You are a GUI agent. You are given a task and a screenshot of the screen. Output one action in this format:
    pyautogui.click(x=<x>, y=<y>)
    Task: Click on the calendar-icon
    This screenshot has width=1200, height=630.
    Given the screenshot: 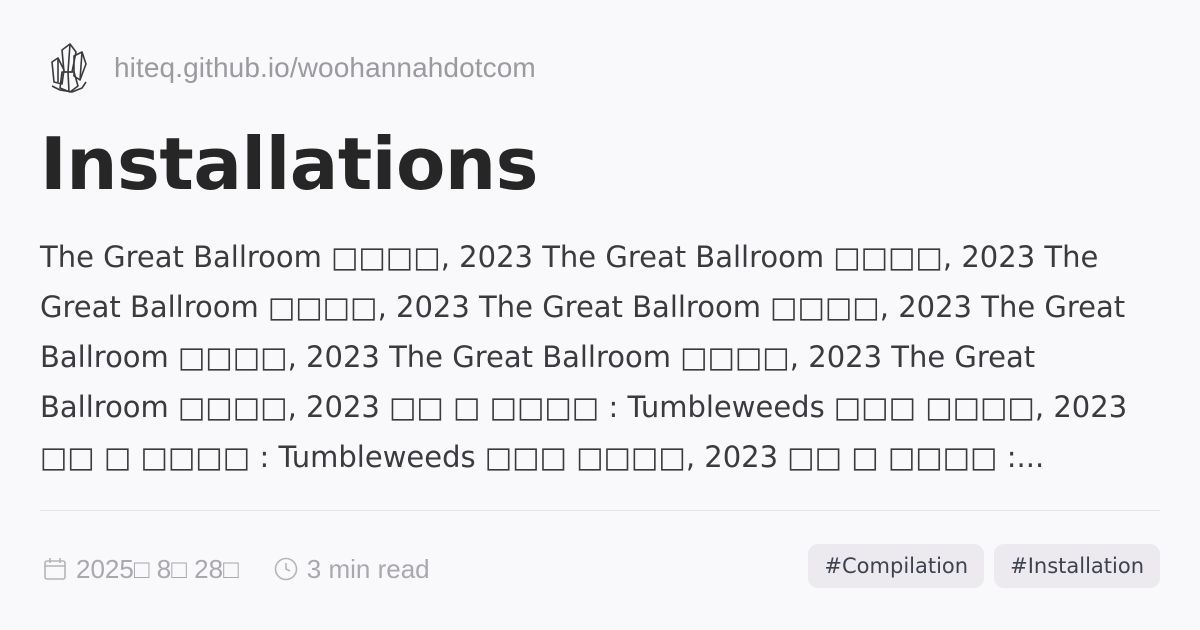 What is the action you would take?
    pyautogui.click(x=55, y=569)
    